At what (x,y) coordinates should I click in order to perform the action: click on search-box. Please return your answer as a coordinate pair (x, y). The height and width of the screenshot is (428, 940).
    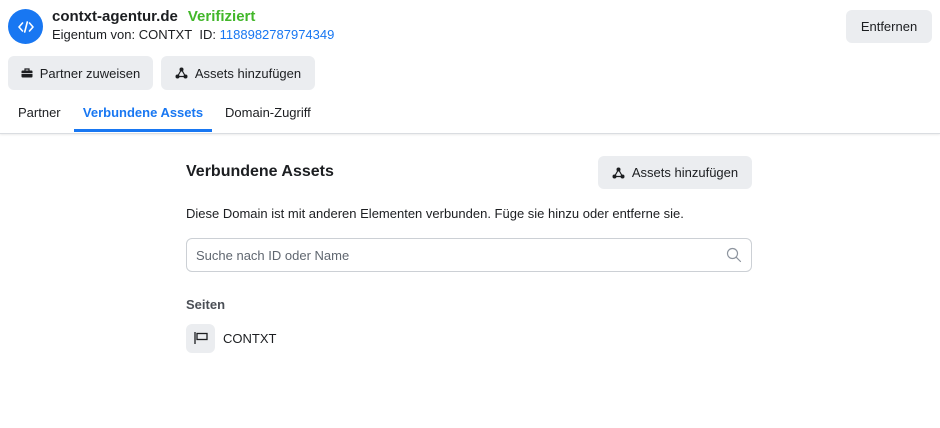
    Looking at the image, I should click on (469, 255).